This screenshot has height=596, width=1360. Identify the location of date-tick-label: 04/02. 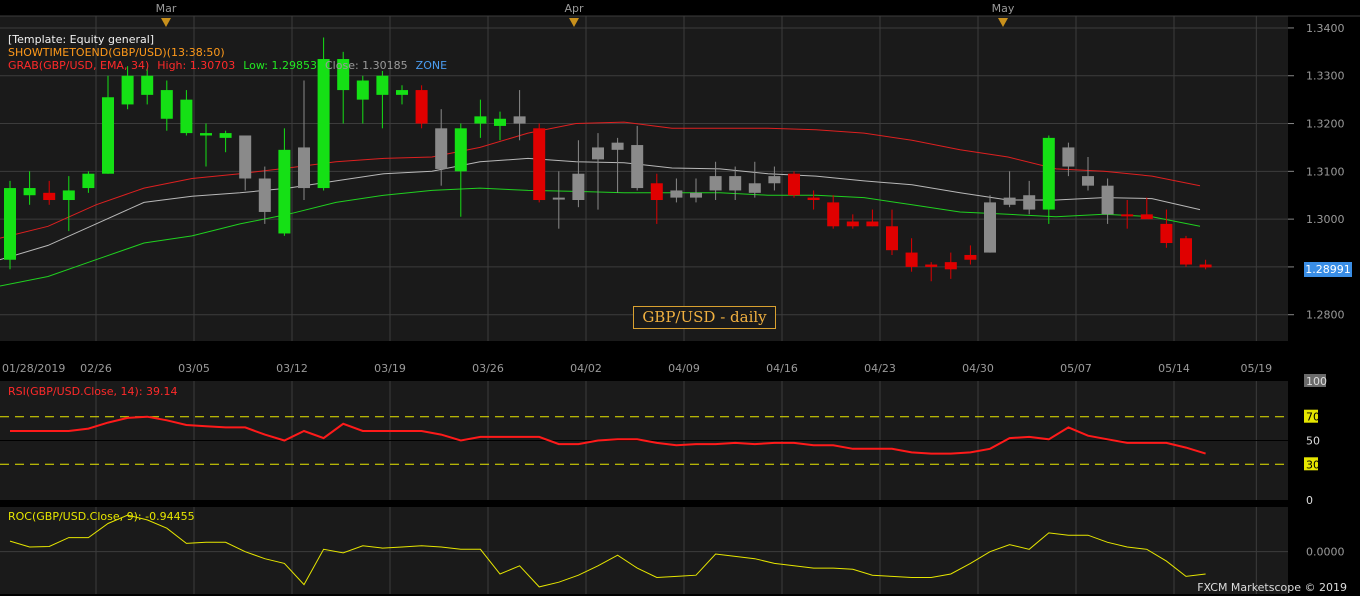
(586, 368).